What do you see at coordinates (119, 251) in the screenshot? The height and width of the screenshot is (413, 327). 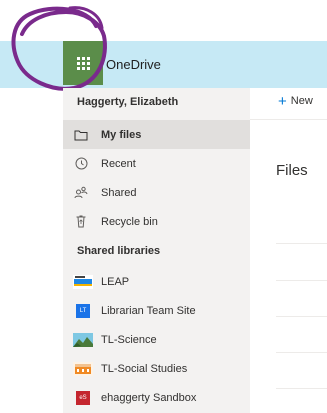 I see `shared-libraries-heading: Shared libraries` at bounding box center [119, 251].